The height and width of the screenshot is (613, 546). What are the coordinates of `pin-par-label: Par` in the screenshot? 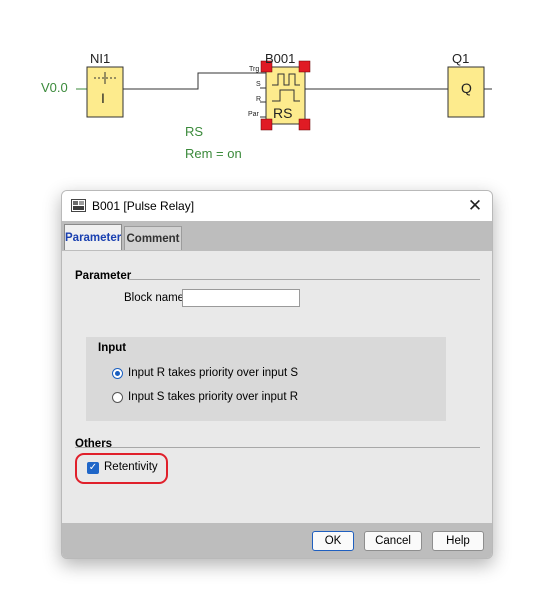 It's located at (253, 114).